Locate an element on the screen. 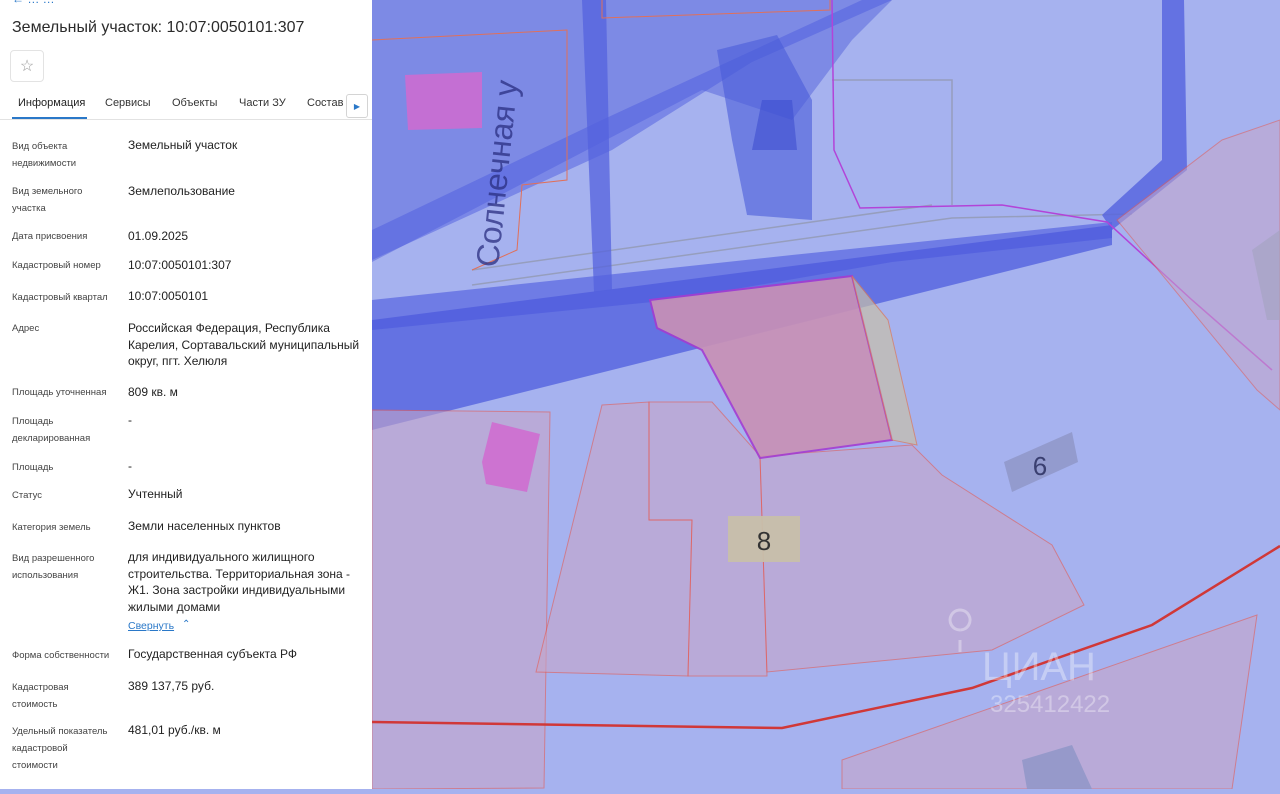 This screenshot has height=794, width=1280. field-label-land-category: Категория земель is located at coordinates (51, 527).